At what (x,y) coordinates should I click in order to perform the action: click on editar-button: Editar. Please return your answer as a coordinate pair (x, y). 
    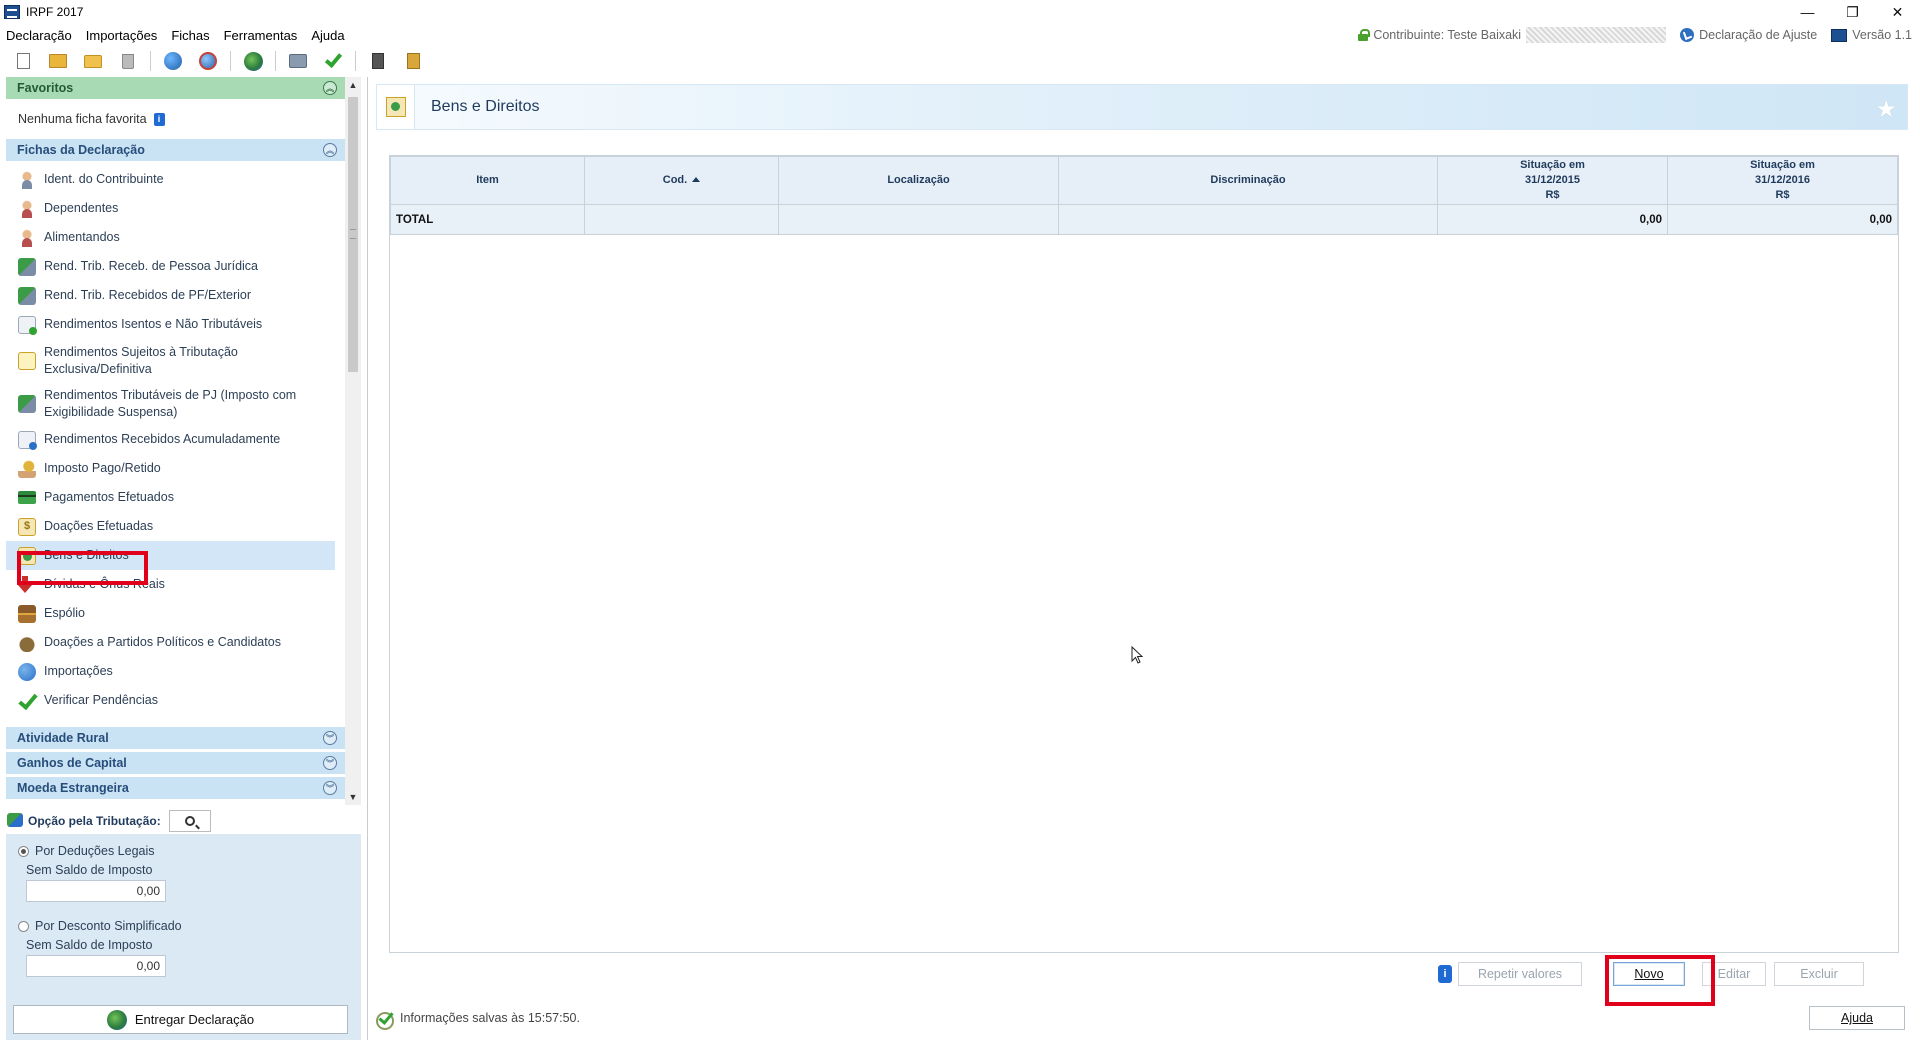
    Looking at the image, I should click on (1734, 974).